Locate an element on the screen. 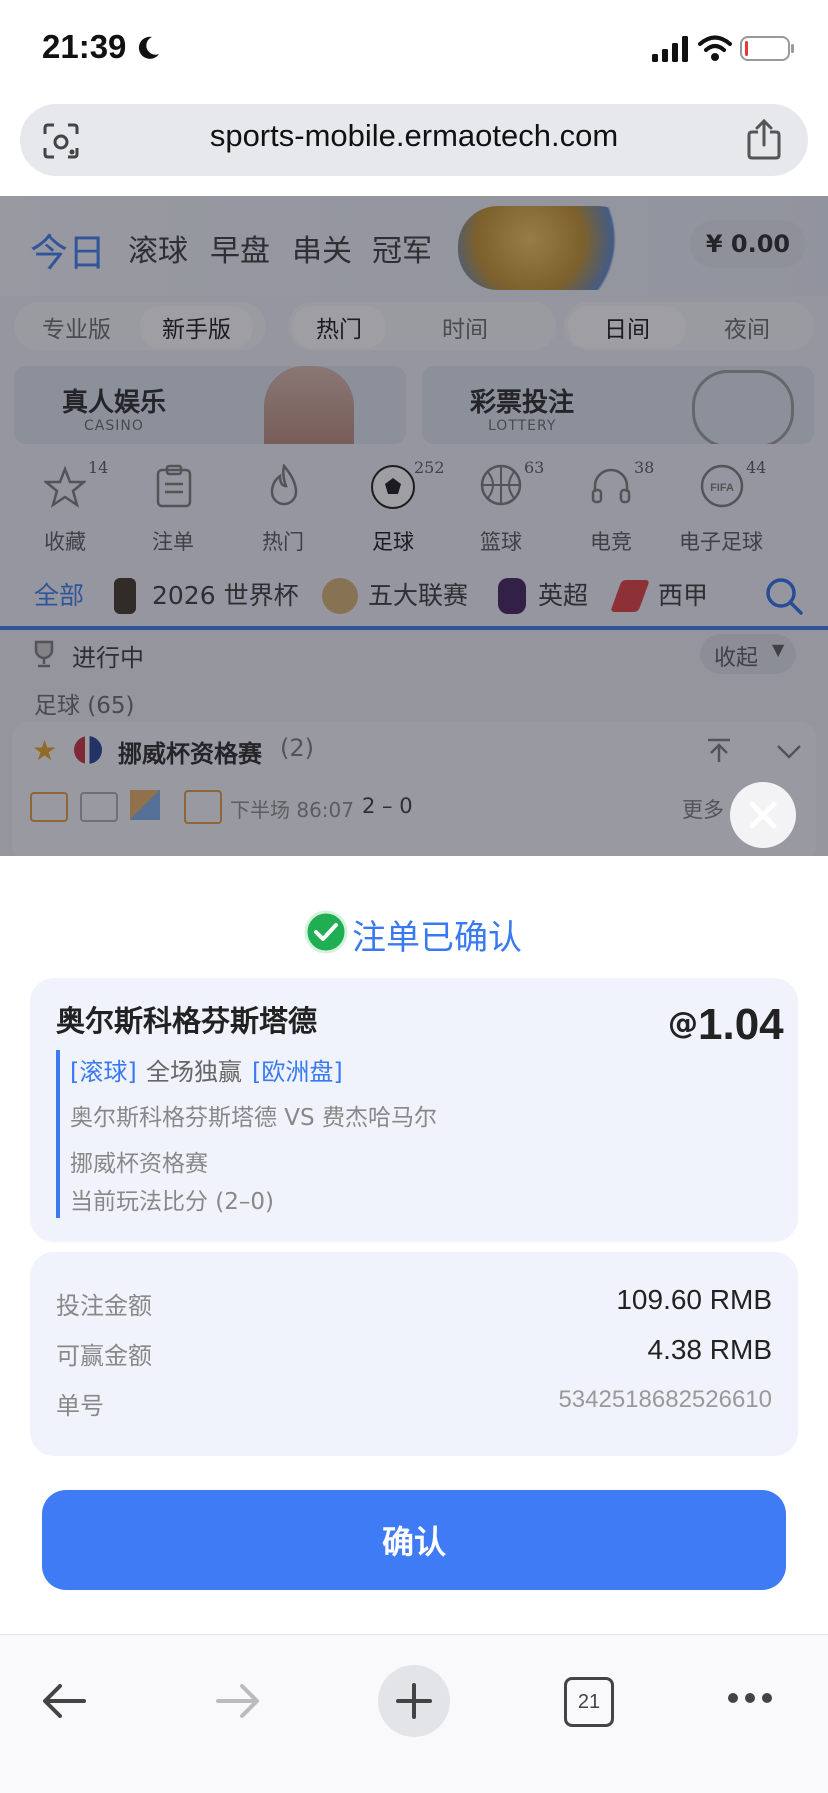  tab-count: 21 is located at coordinates (589, 1702).